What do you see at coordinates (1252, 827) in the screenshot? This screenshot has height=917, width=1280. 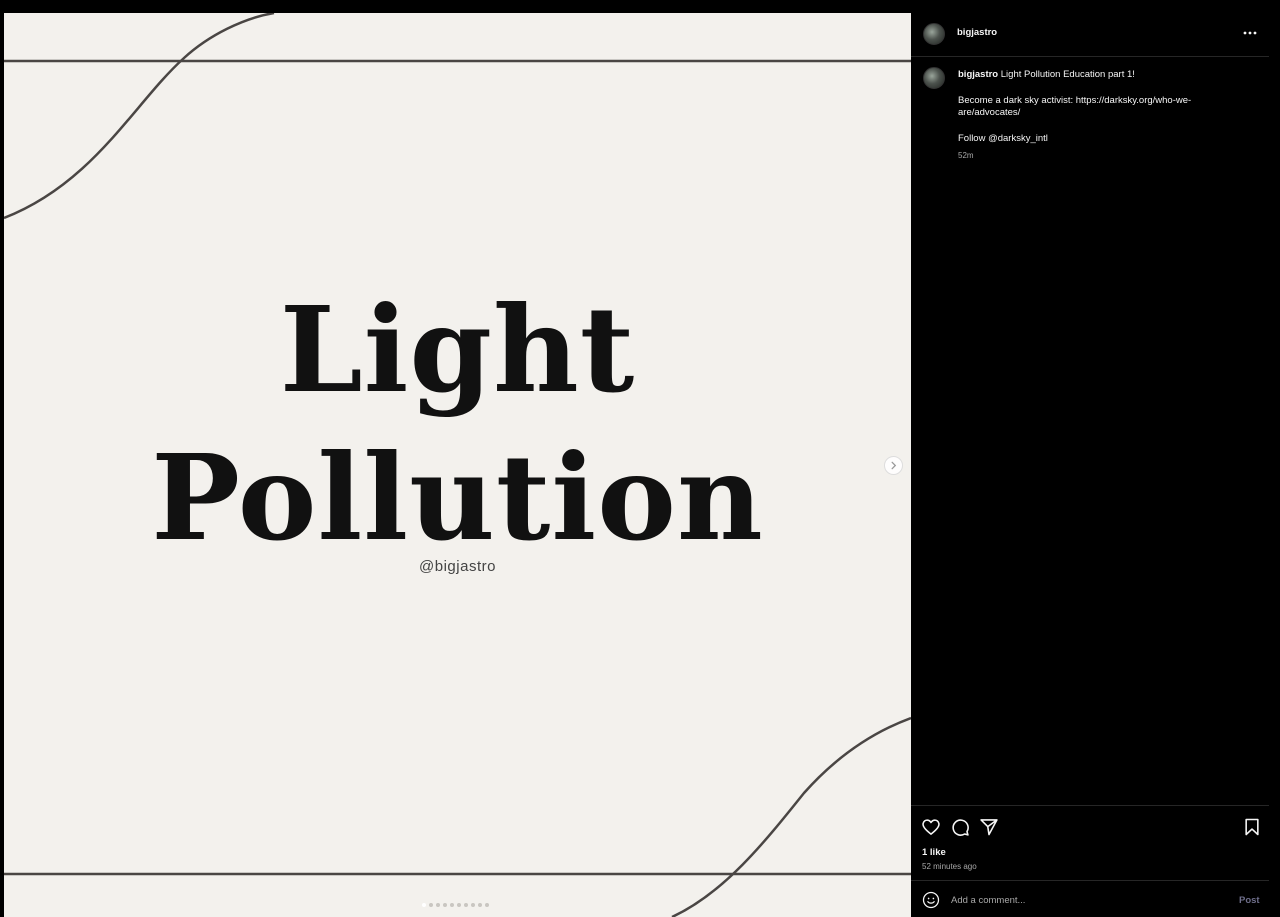 I see `bookmark-icon` at bounding box center [1252, 827].